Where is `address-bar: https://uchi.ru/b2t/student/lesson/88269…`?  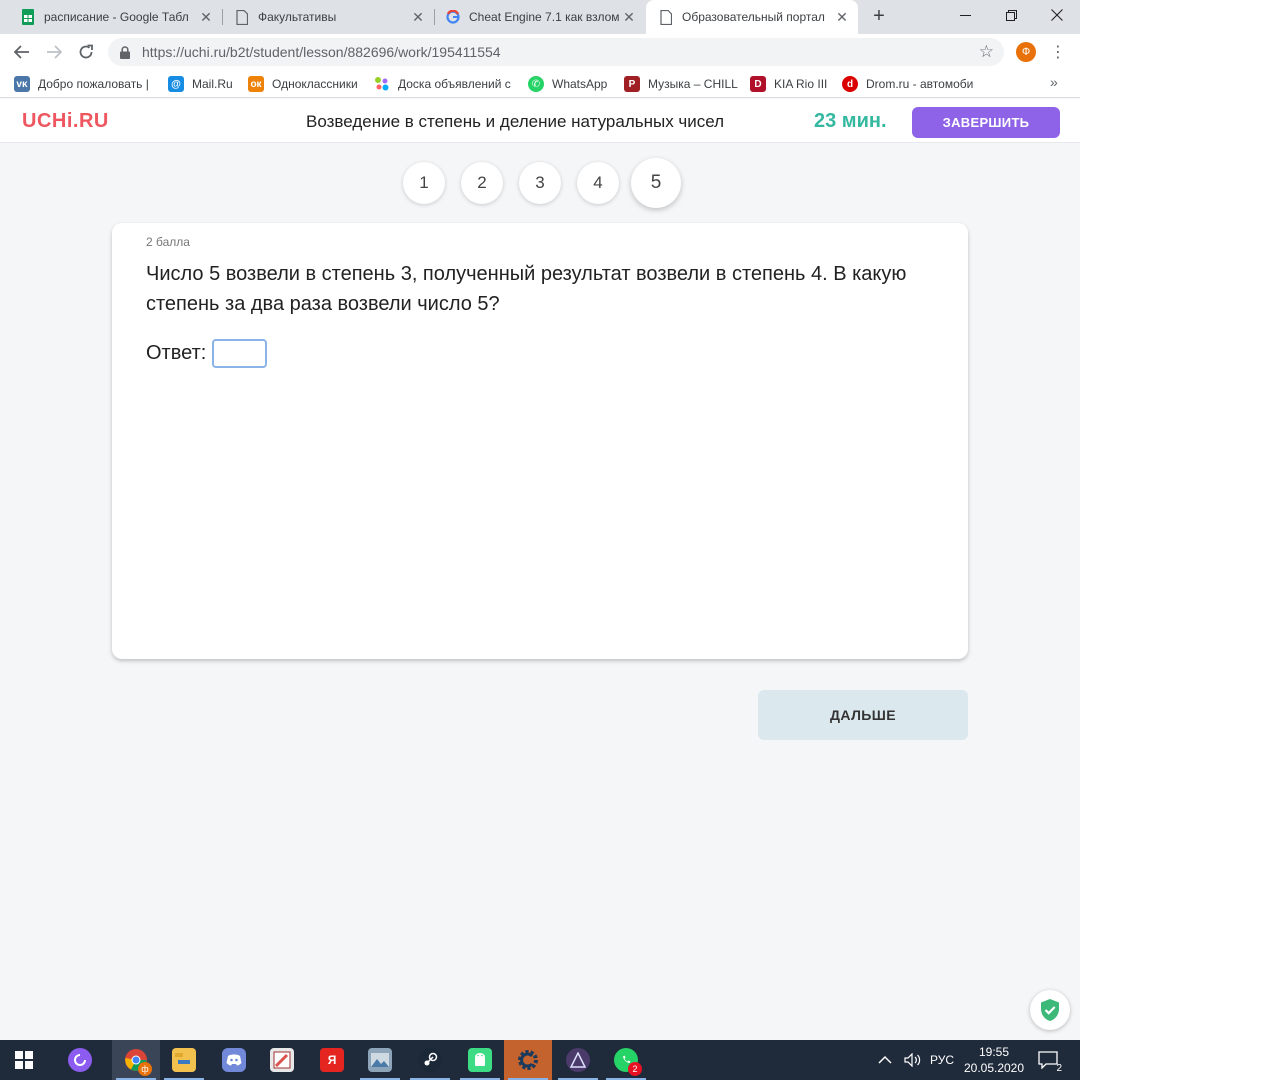 address-bar: https://uchi.ru/b2t/student/lesson/88269… is located at coordinates (556, 52).